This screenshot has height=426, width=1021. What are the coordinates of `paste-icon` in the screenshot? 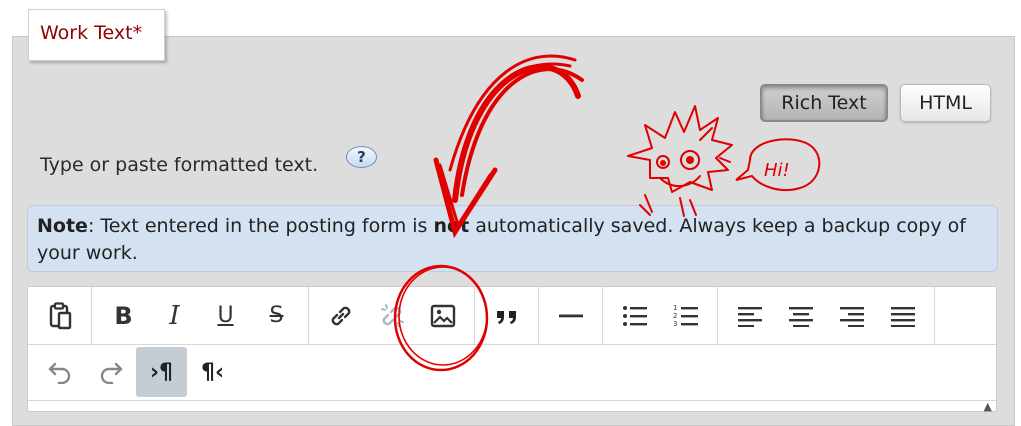 It's located at (59, 315).